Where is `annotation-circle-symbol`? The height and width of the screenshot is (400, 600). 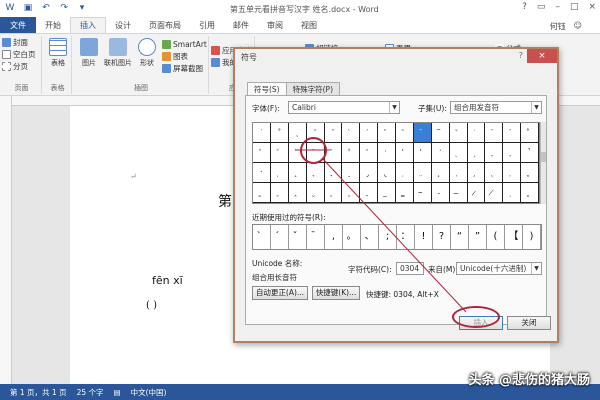
annotation-circle-symbol is located at coordinates (313, 150).